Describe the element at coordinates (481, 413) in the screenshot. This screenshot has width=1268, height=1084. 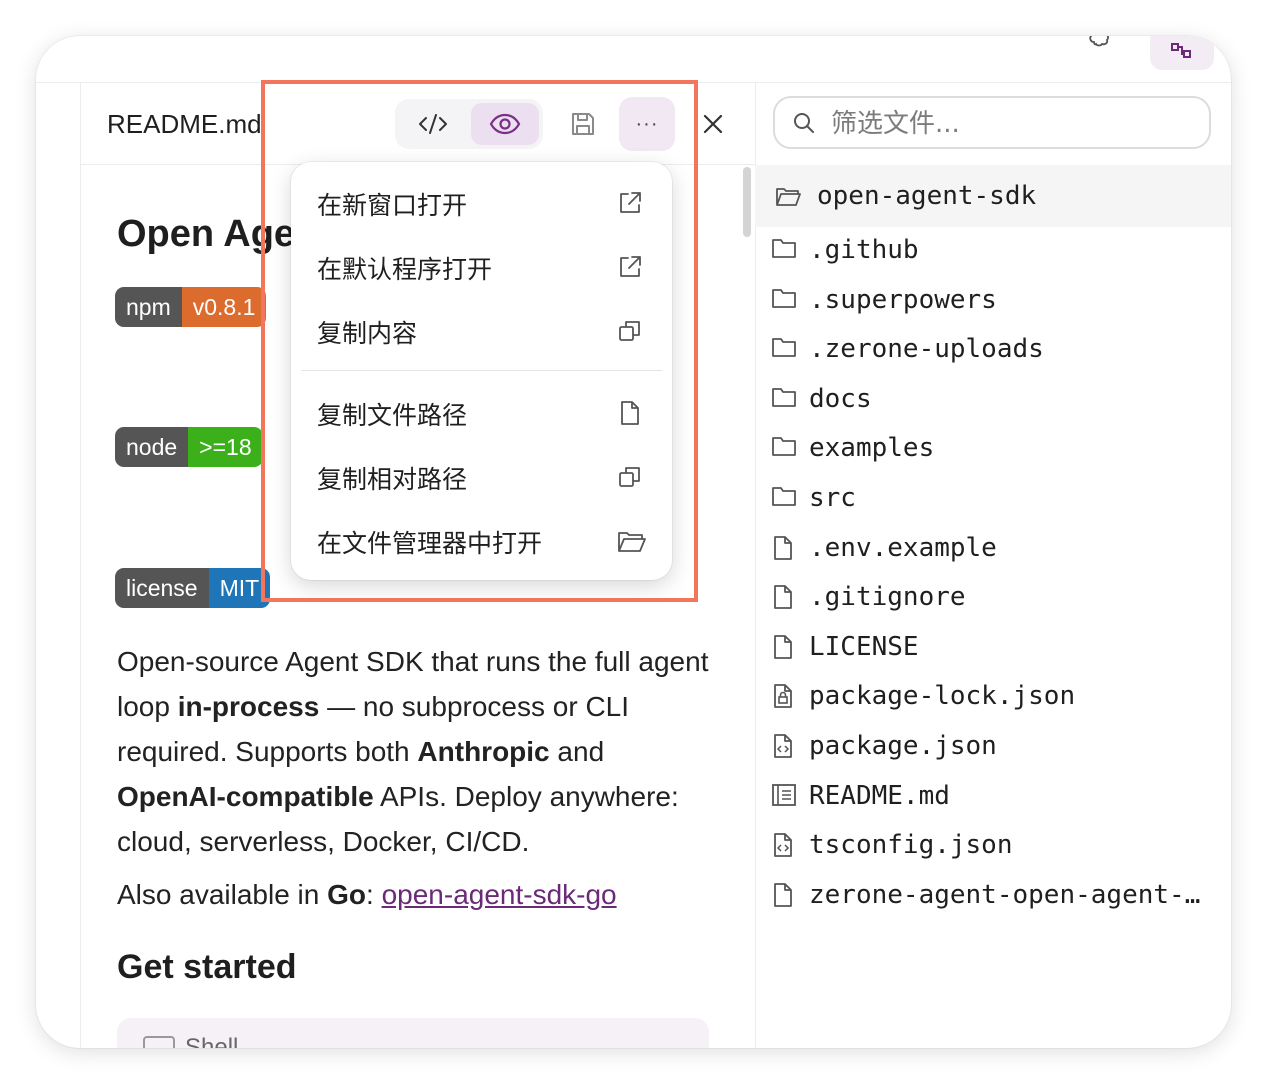
I see `menu-item-copy-file-path: 复制文件路径` at that location.